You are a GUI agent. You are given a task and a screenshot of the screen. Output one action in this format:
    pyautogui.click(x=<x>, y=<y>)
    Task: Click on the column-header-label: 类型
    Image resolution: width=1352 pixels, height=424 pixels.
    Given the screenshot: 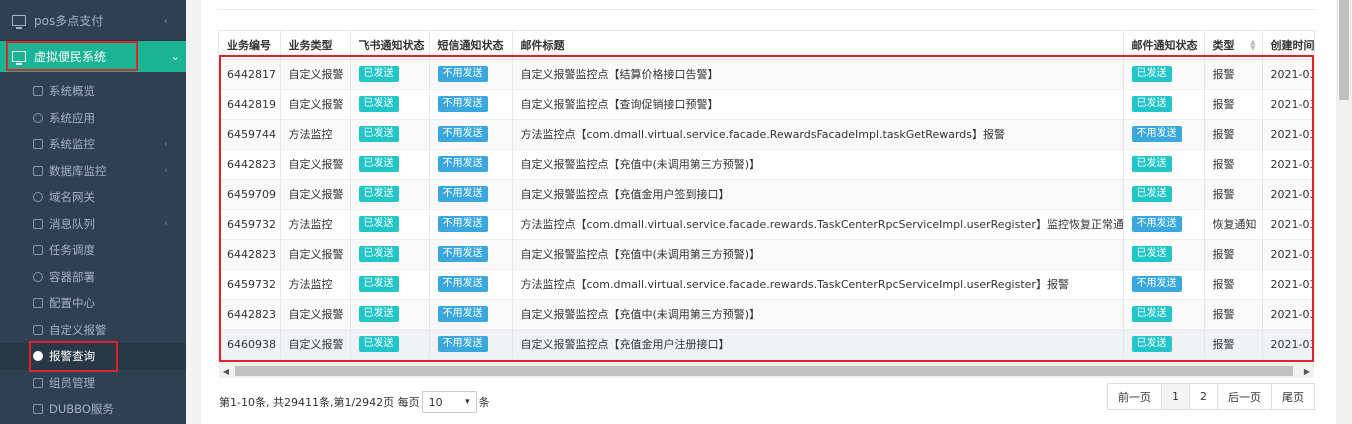 What is the action you would take?
    pyautogui.click(x=1223, y=45)
    